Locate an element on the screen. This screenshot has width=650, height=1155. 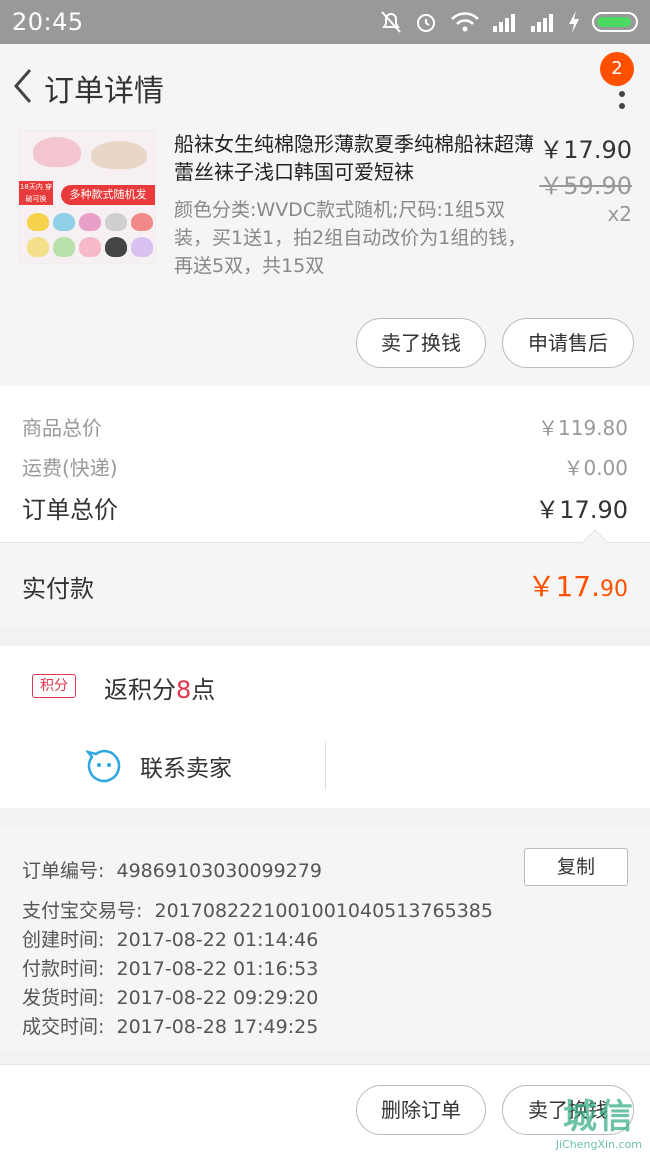
alipay-number: 2017082221001001040513765385 is located at coordinates (323, 911).